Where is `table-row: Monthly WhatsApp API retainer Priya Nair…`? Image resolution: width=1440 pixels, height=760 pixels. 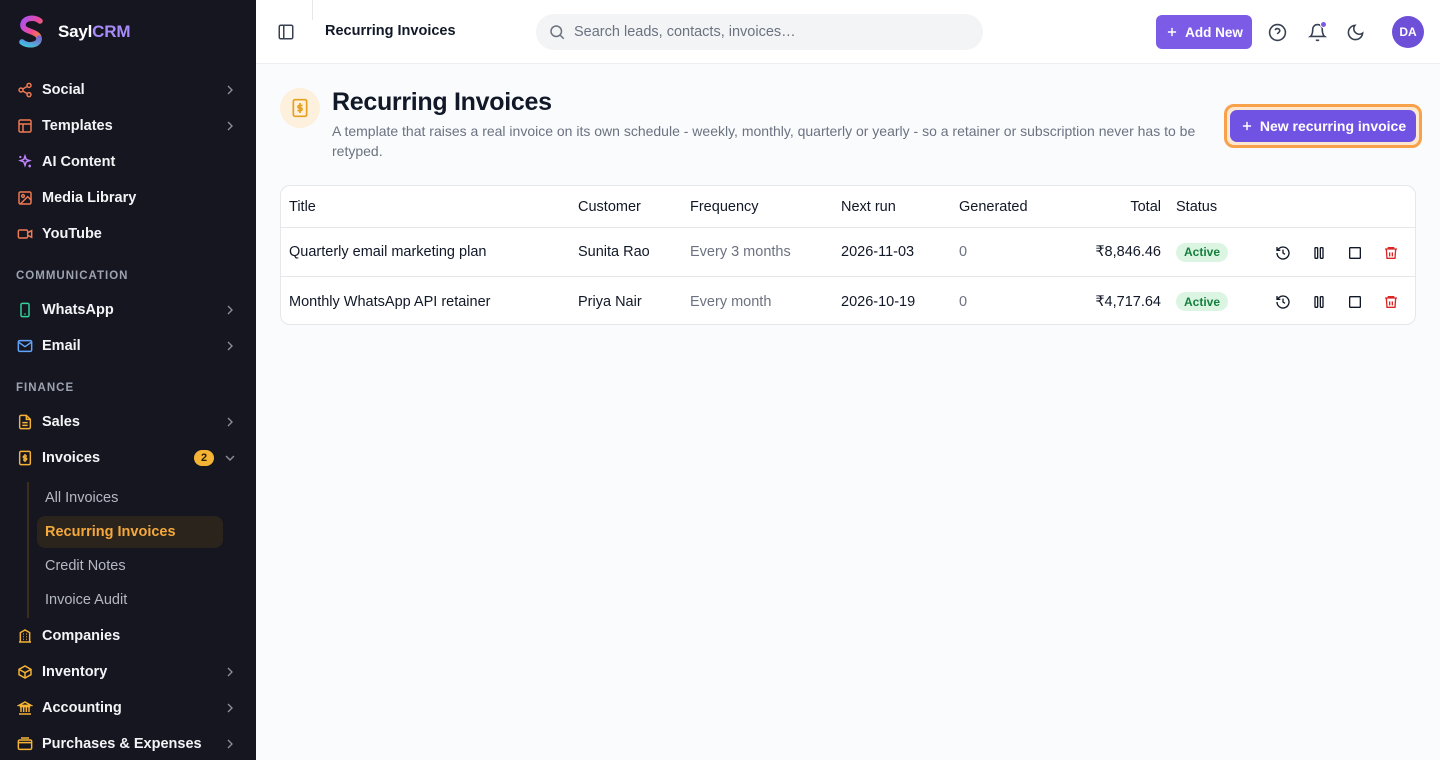
table-row: Monthly WhatsApp API retainer Priya Nair… is located at coordinates (848, 300).